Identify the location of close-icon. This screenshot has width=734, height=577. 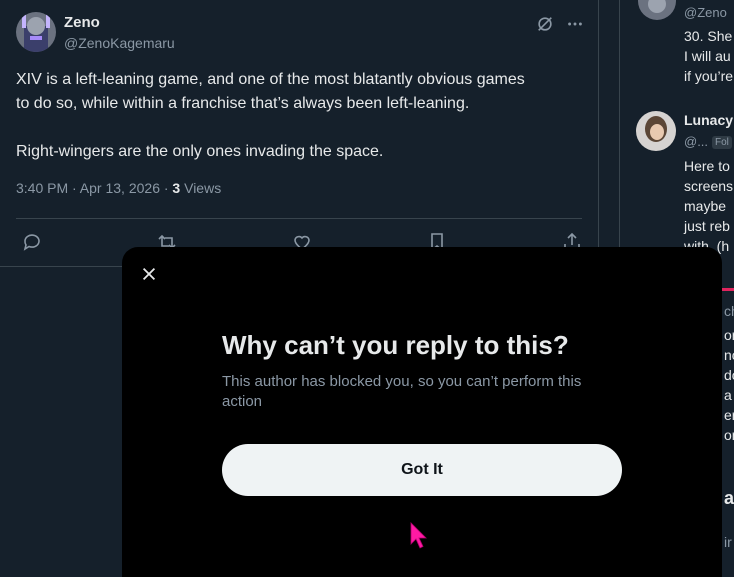
(149, 274).